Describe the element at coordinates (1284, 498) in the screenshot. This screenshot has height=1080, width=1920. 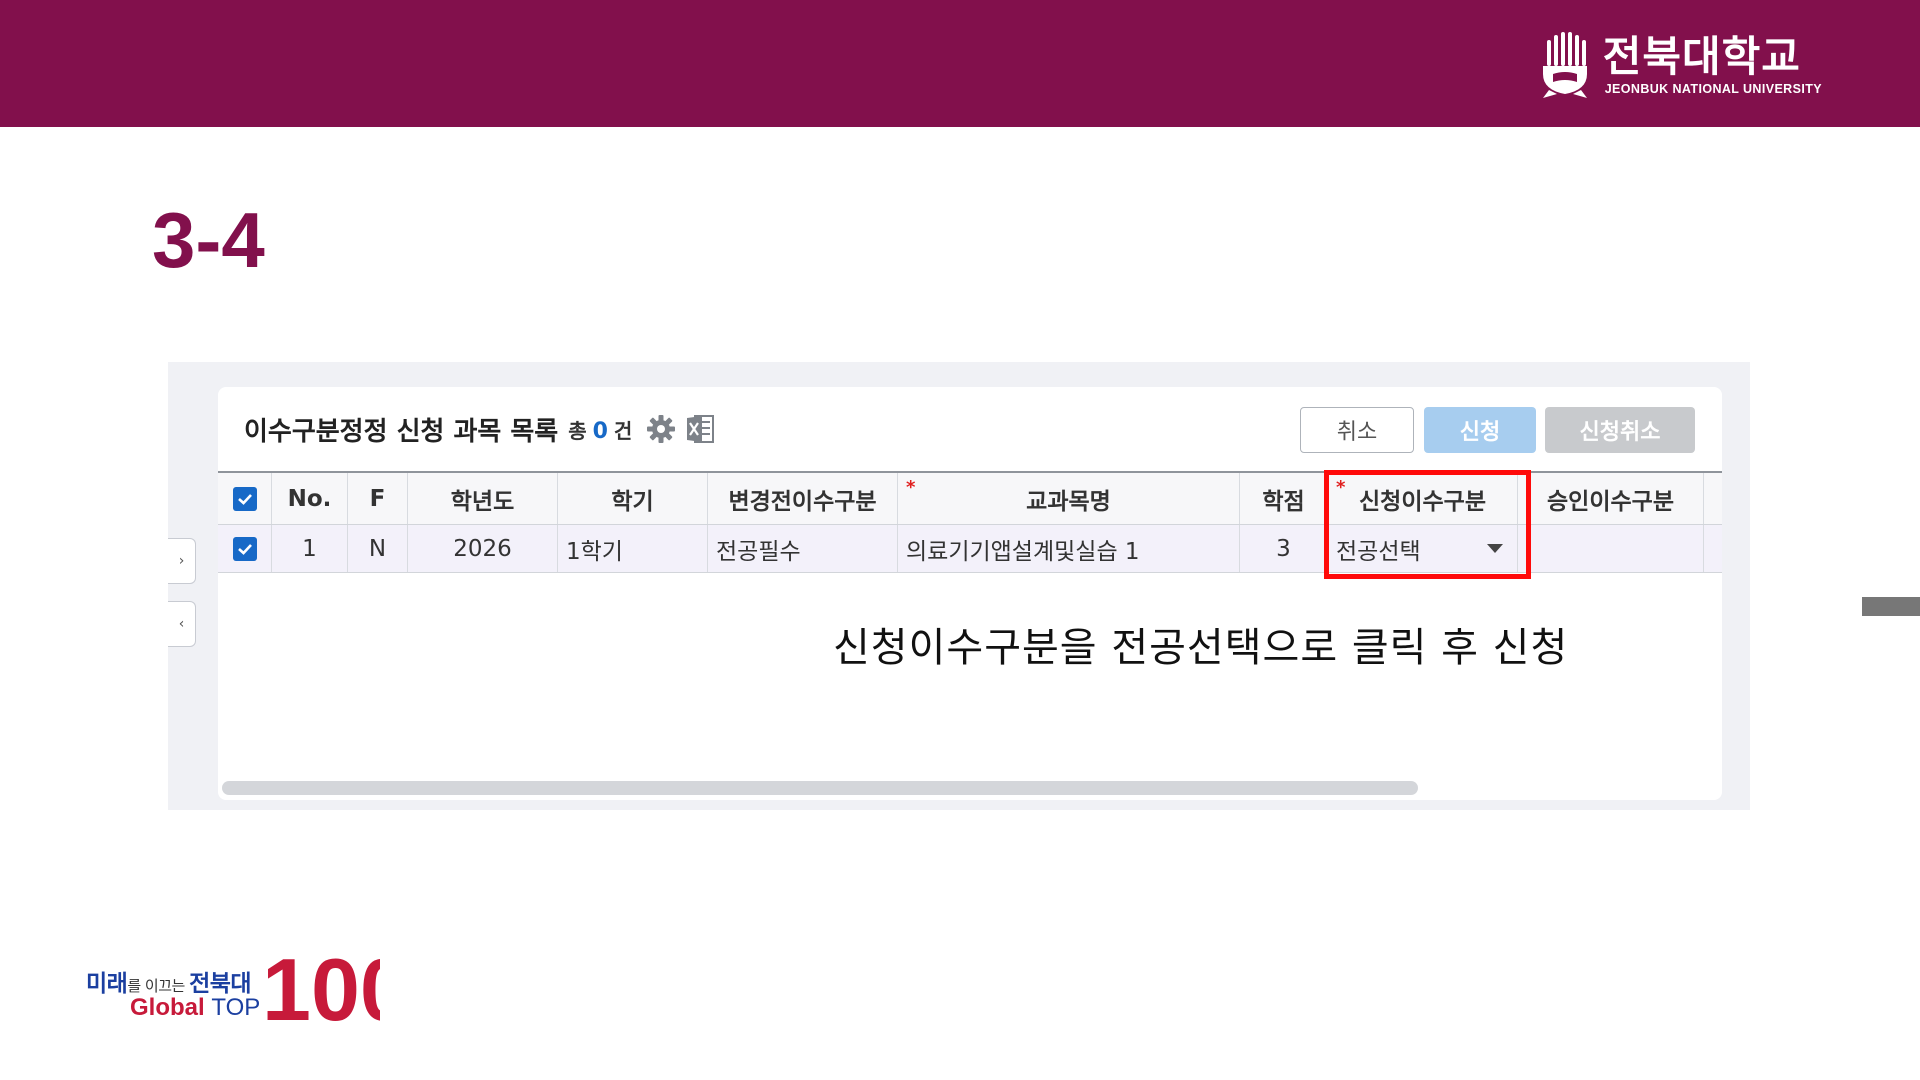
I see `column-header-credits: 학점` at that location.